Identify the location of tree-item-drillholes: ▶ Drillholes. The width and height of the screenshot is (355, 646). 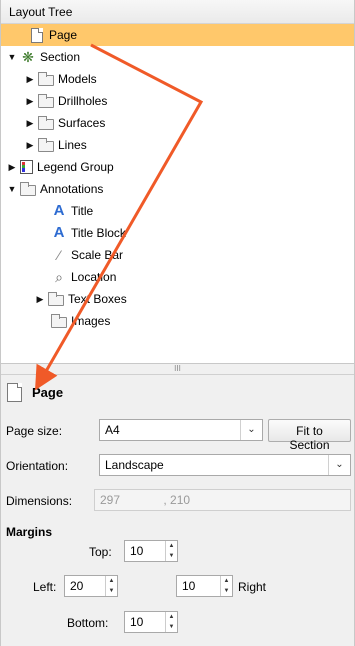
(66, 101).